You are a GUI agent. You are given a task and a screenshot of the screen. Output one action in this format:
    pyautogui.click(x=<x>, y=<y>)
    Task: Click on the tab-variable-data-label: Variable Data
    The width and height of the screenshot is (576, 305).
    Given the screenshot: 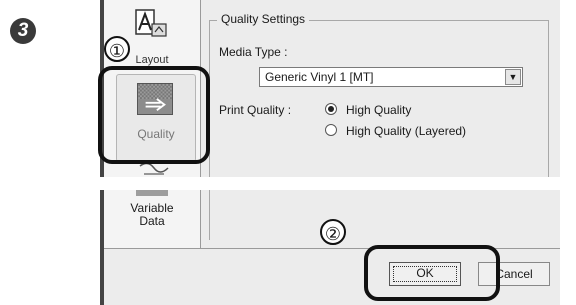 What is the action you would take?
    pyautogui.click(x=152, y=215)
    